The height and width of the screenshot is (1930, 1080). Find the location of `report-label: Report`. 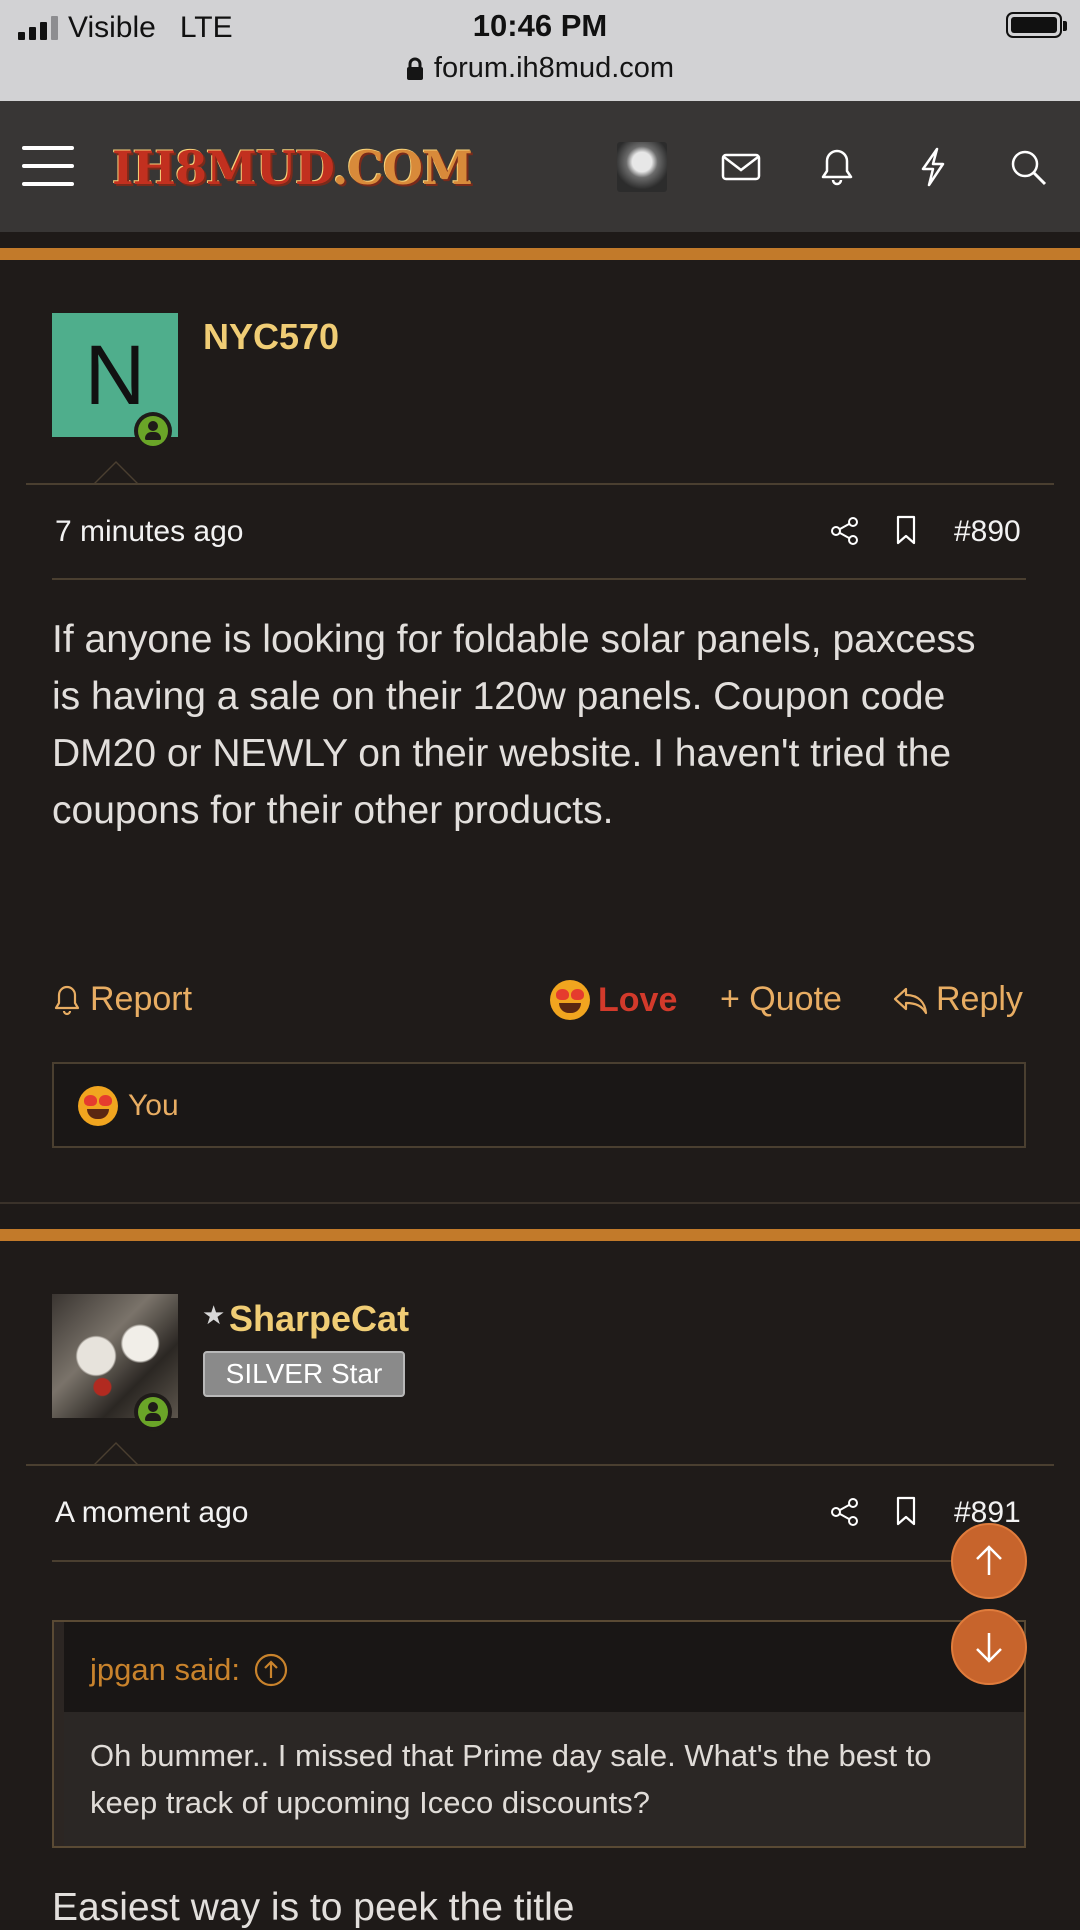

report-label: Report is located at coordinates (141, 999).